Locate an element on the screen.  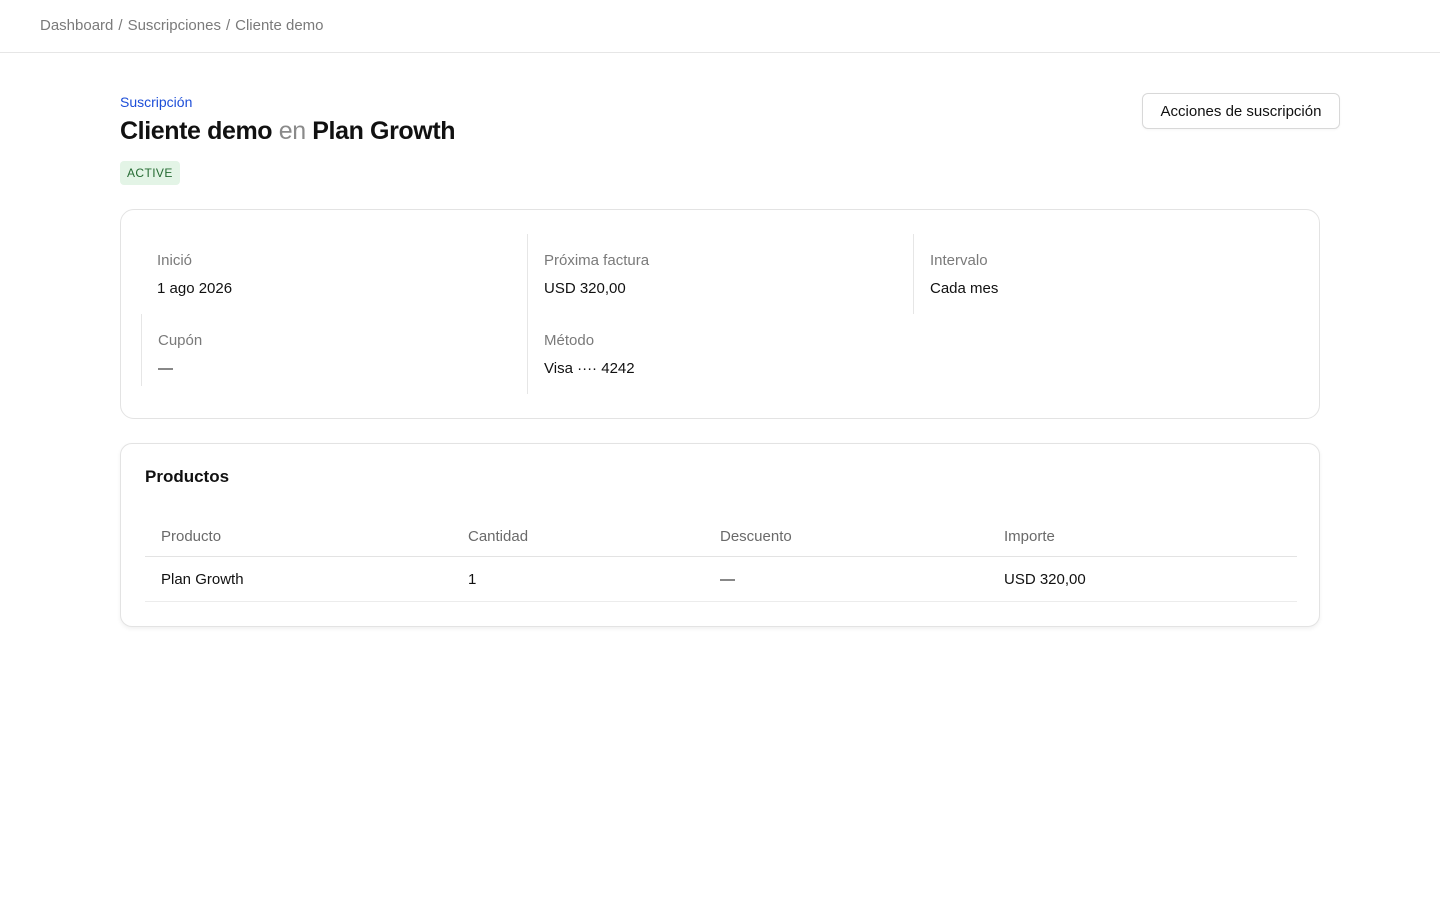
title-connector: en is located at coordinates (292, 131).